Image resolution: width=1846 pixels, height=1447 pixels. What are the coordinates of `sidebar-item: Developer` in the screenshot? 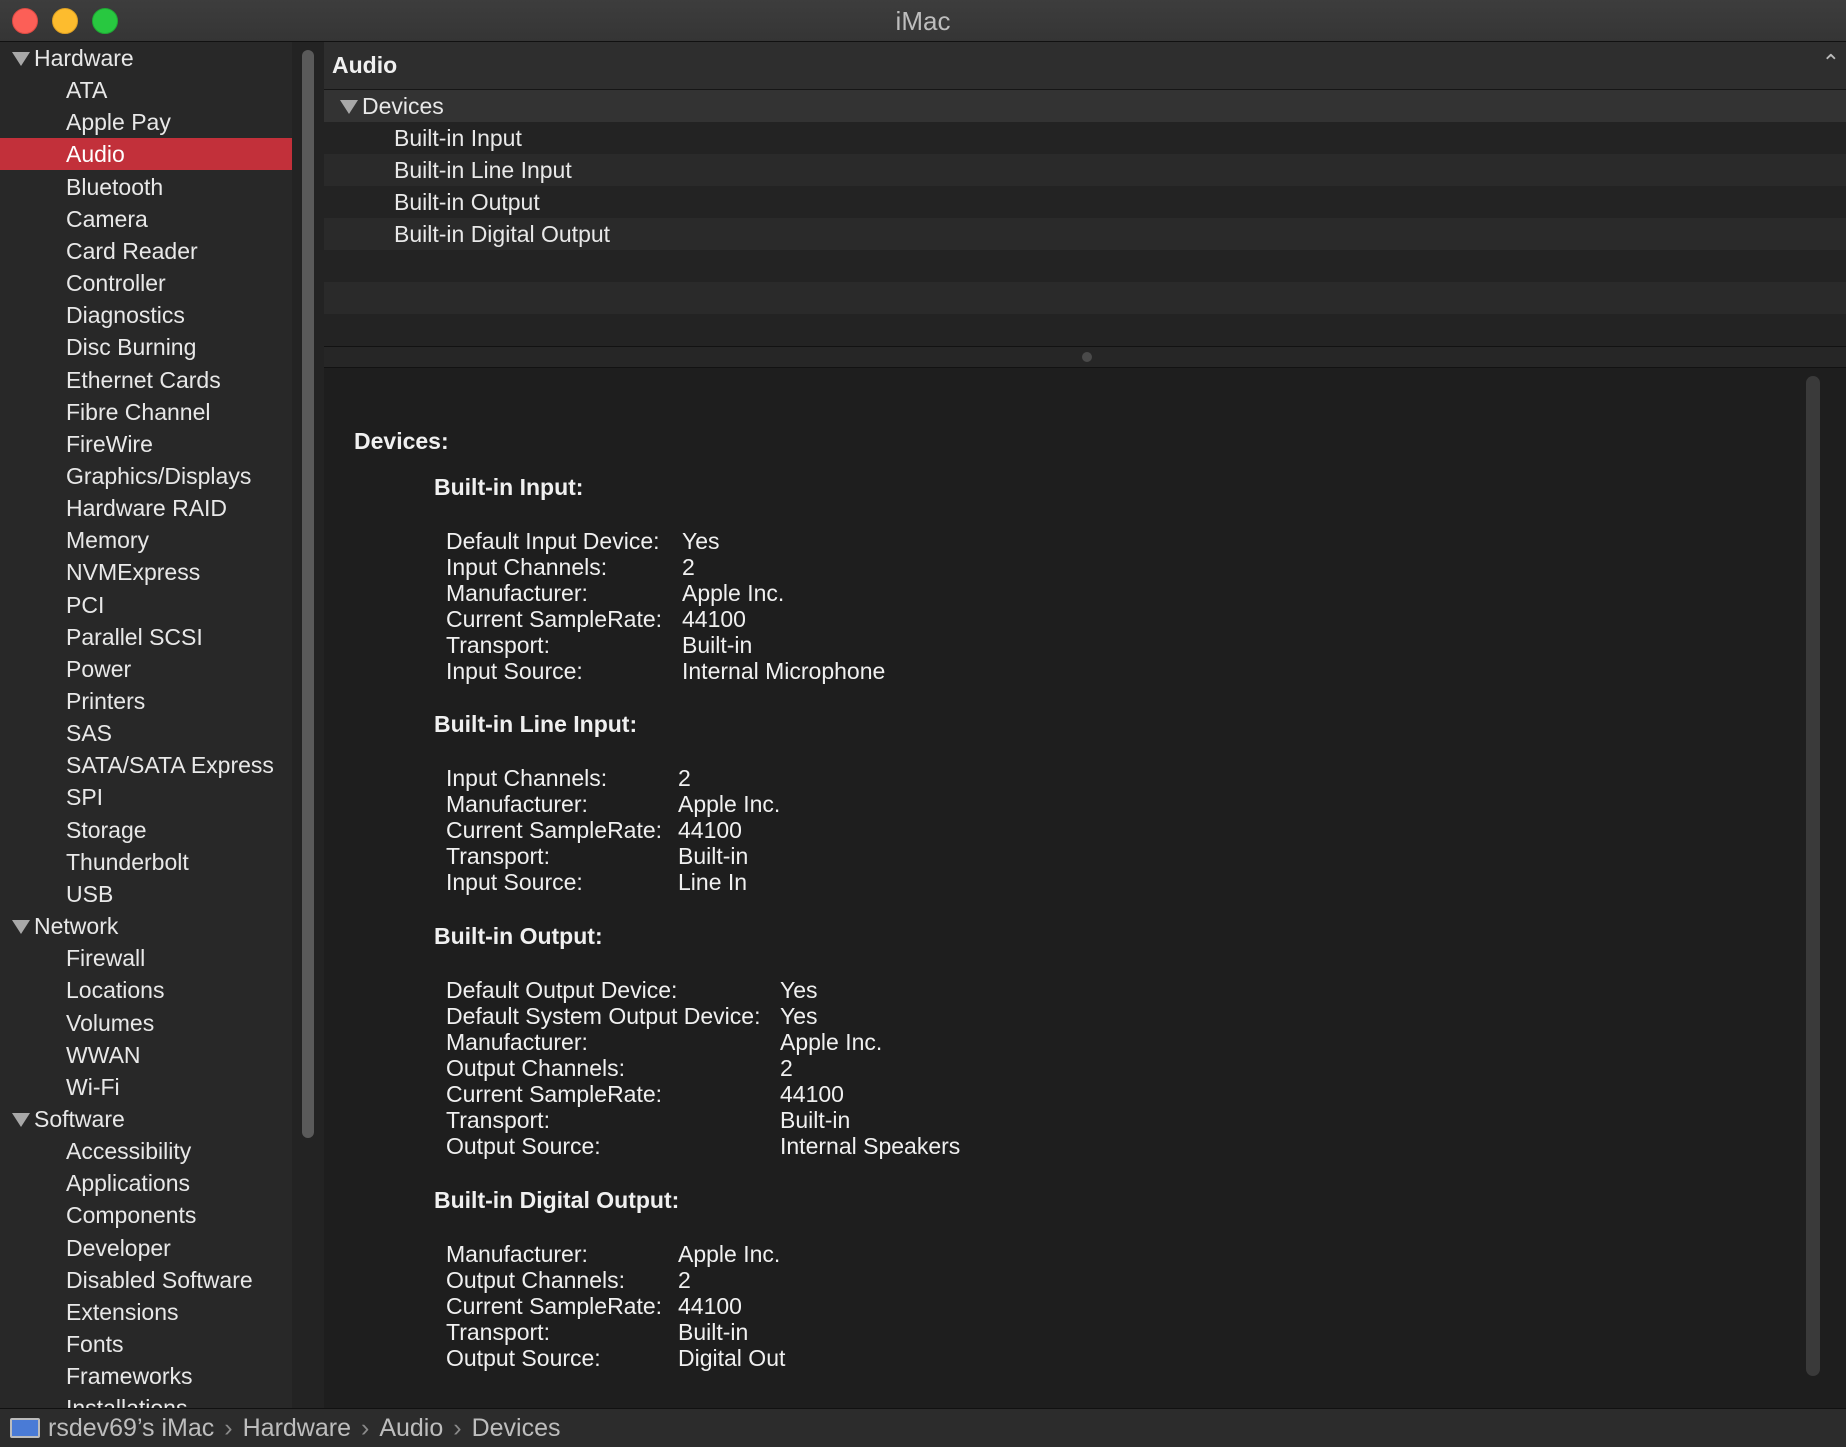 It's located at (146, 1248).